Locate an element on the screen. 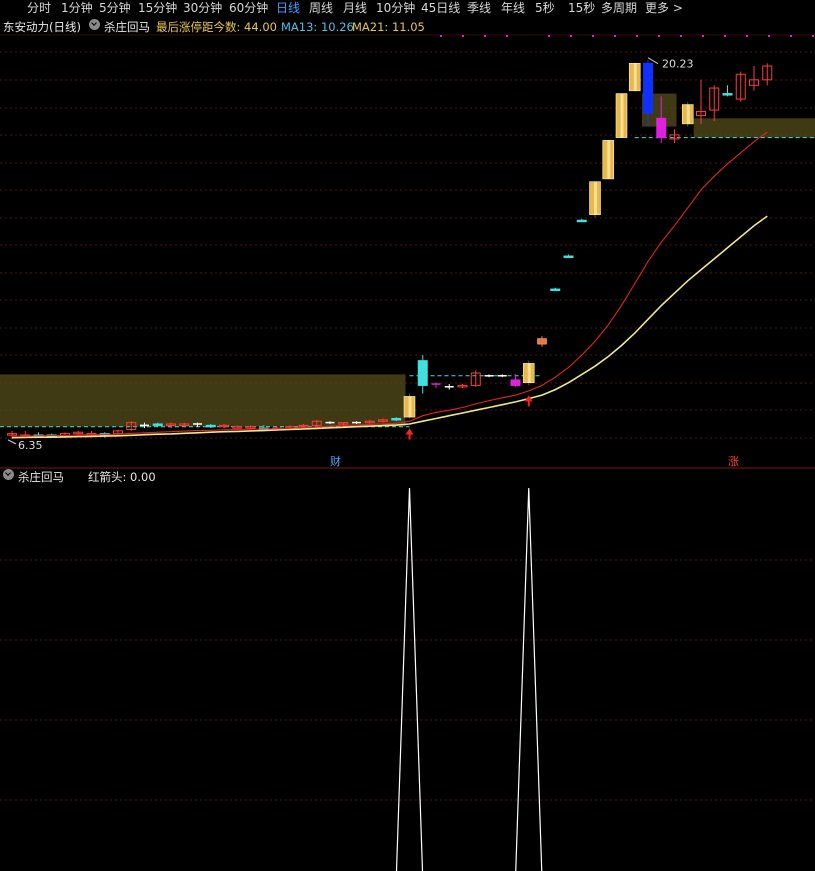 This screenshot has height=871, width=815. low-price-label: 6.35 is located at coordinates (30, 445).